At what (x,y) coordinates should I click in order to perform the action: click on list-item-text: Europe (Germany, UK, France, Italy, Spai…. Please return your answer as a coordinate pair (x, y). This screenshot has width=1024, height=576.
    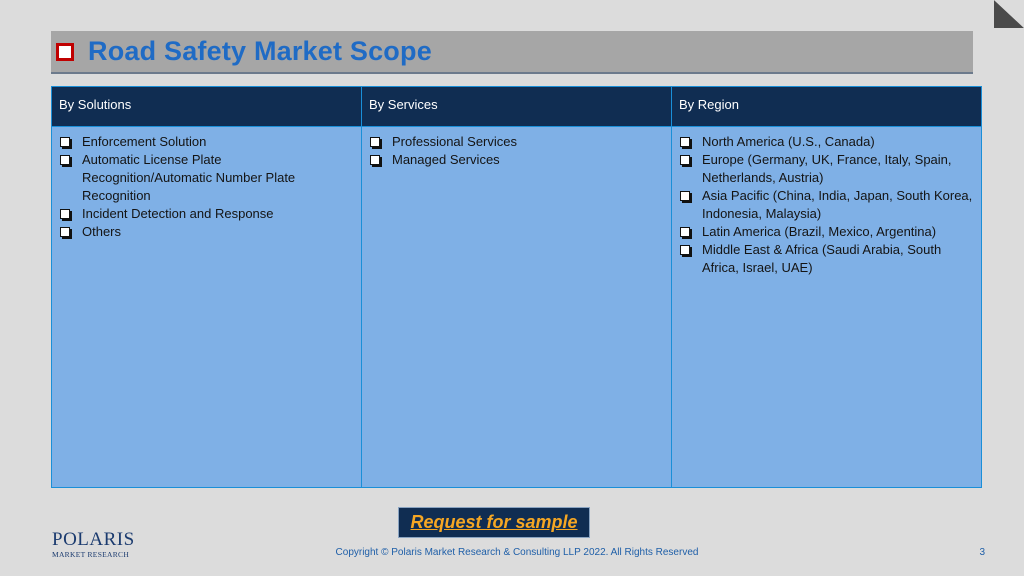
    Looking at the image, I should click on (827, 168).